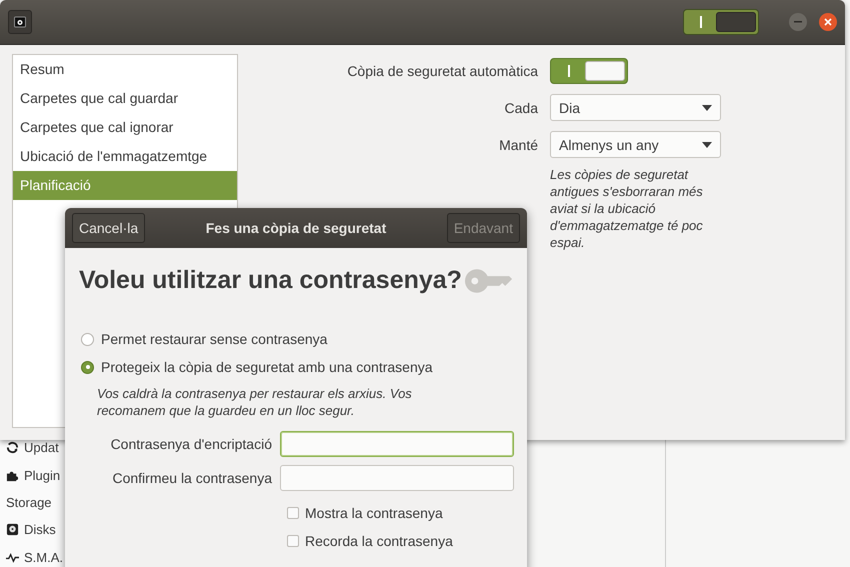 The width and height of the screenshot is (850, 567). I want to click on sidebar-item: Carpetes que cal ignorar, so click(125, 127).